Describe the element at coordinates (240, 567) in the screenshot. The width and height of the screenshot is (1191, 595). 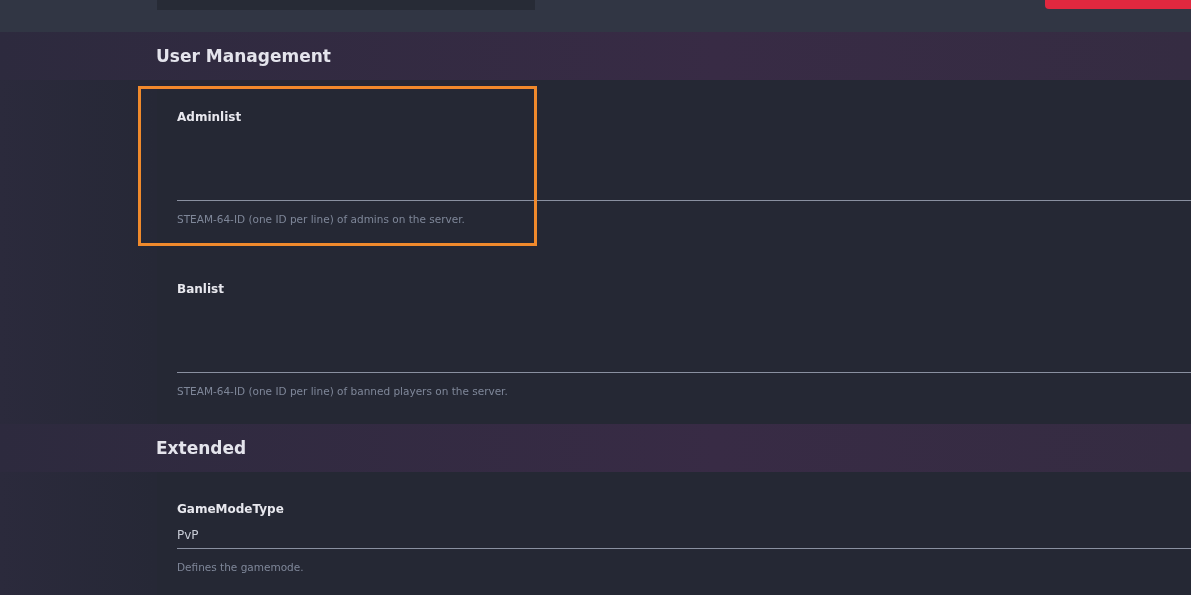
I see `field-hint: Defines the gamemode.` at that location.